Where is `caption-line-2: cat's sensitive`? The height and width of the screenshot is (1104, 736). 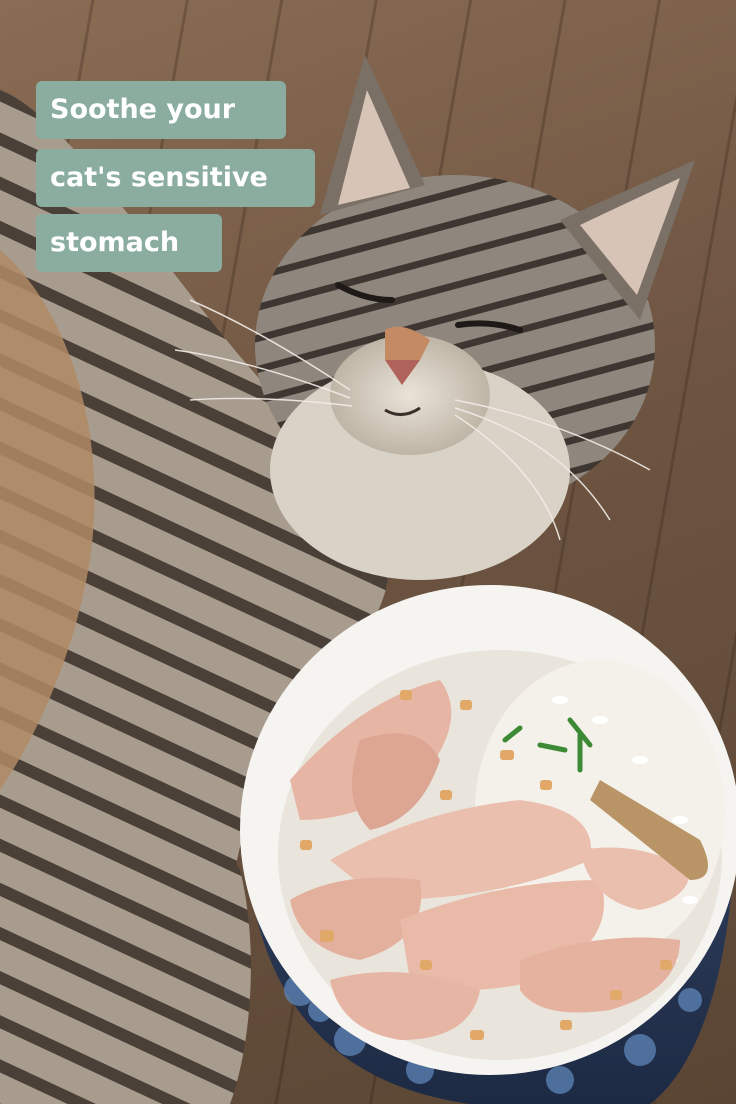
caption-line-2: cat's sensitive is located at coordinates (175, 178).